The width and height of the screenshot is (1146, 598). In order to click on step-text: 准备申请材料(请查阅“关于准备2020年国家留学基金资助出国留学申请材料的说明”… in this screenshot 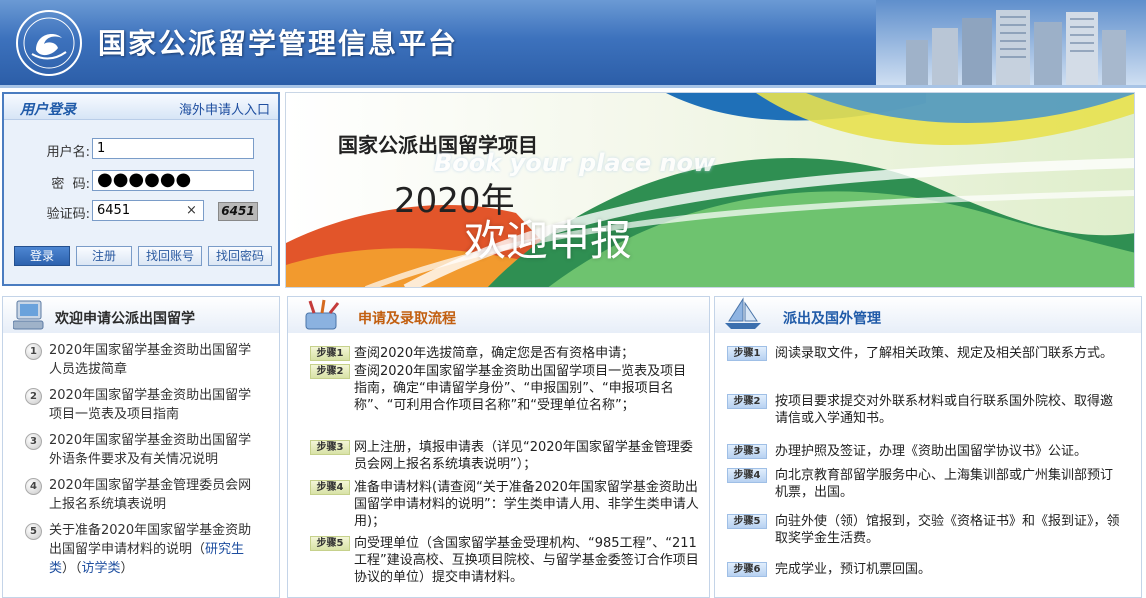, I will do `click(526, 504)`.